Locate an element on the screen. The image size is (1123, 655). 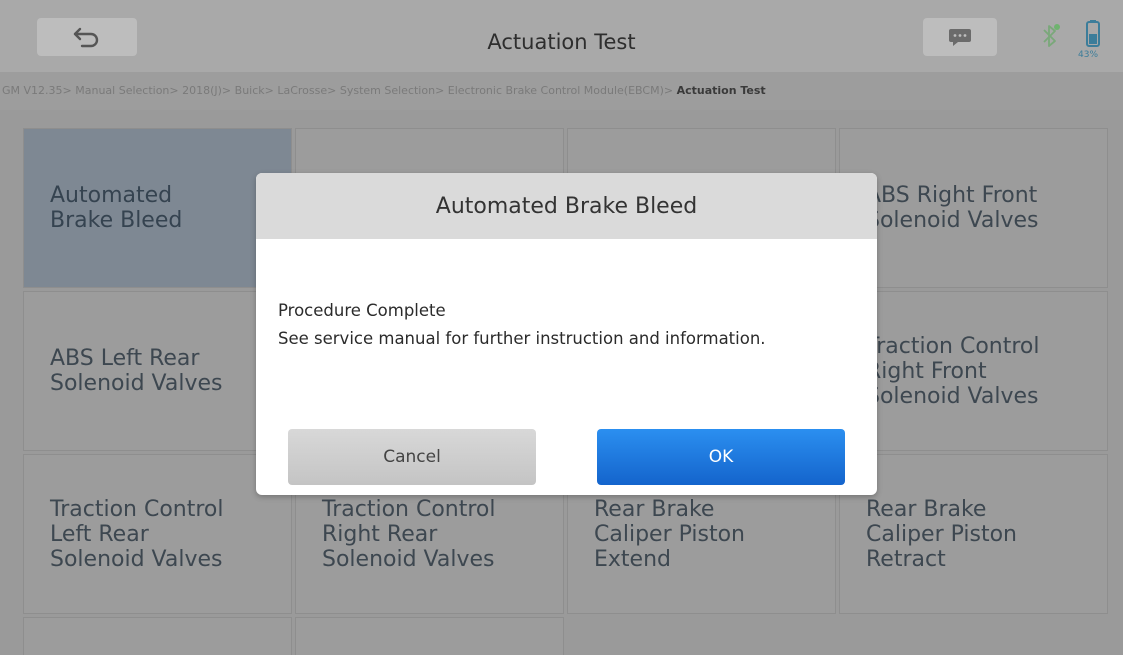
dialog-message-line: Procedure Complete is located at coordinates (362, 310).